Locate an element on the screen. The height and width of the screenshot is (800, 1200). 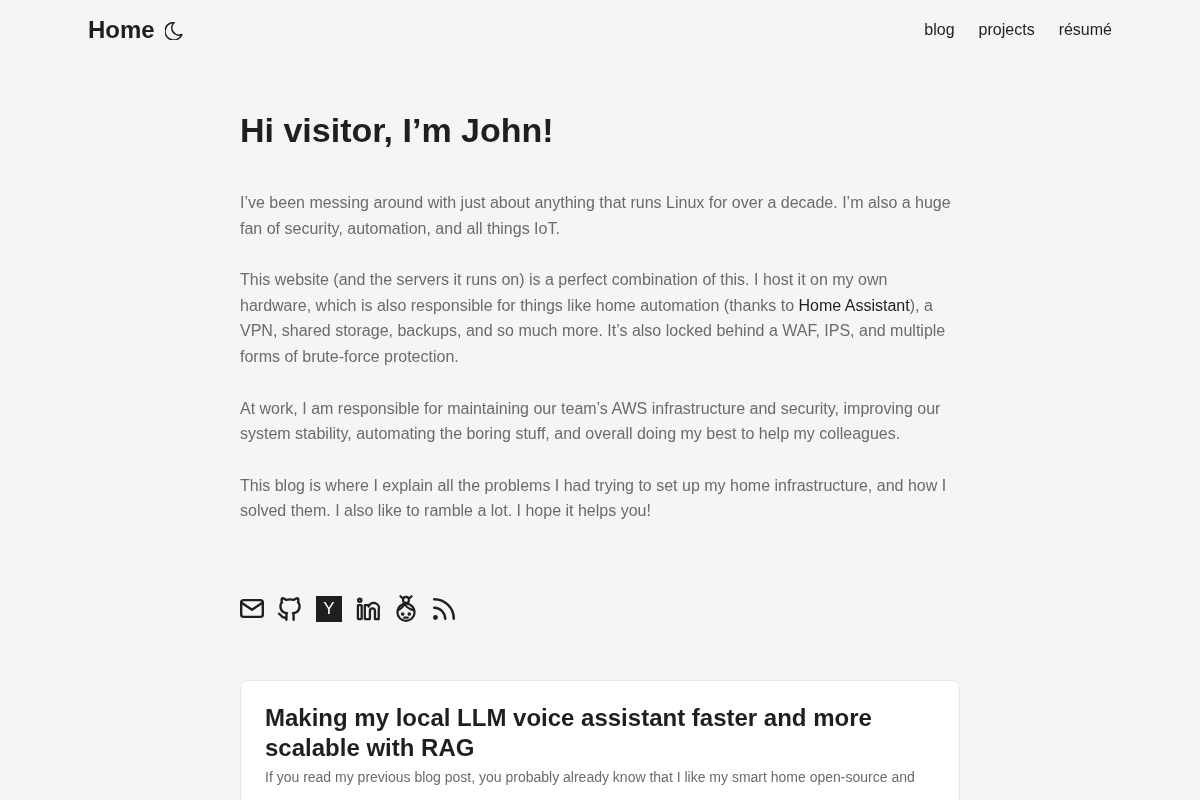
home-link: Home is located at coordinates (121, 30).